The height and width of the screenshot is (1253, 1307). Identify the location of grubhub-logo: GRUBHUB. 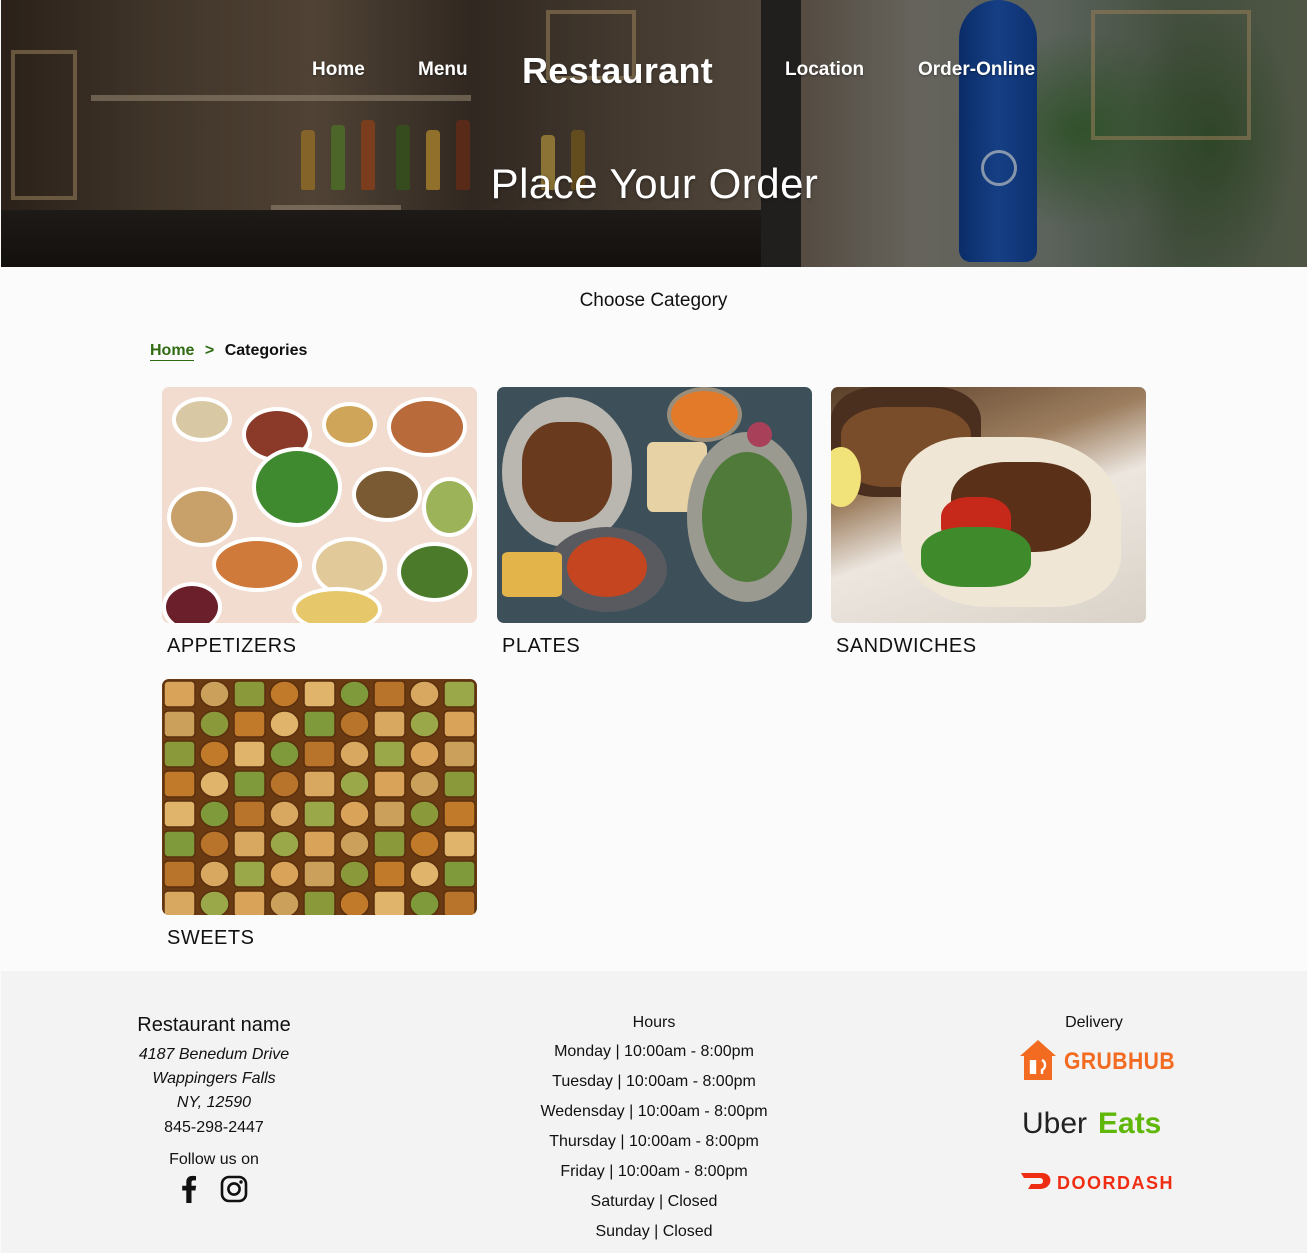
(1094, 1060).